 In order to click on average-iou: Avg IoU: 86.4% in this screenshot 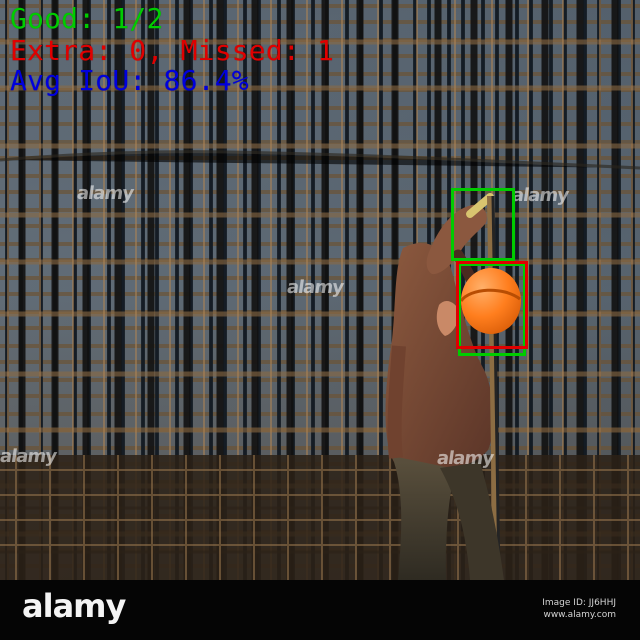, I will do `click(129, 80)`.